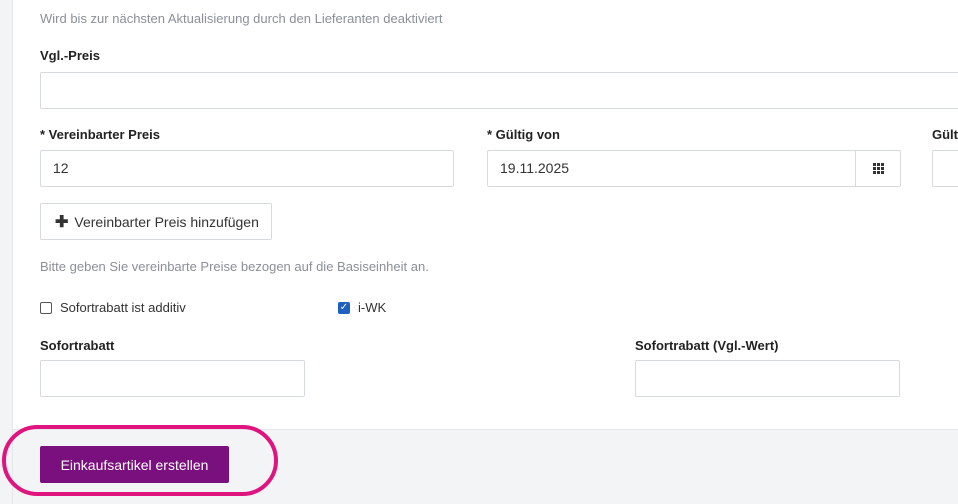 The height and width of the screenshot is (504, 958). Describe the element at coordinates (70, 55) in the screenshot. I see `vgl-preis-label: Vgl.-Preis` at that location.